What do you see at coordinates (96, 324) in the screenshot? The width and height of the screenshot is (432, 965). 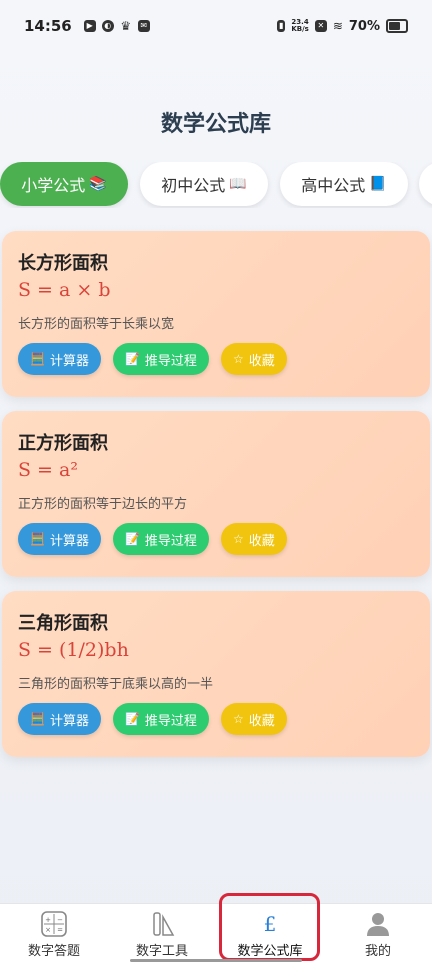 I see `card-description: 长方形的面积等于长乘以宽` at bounding box center [96, 324].